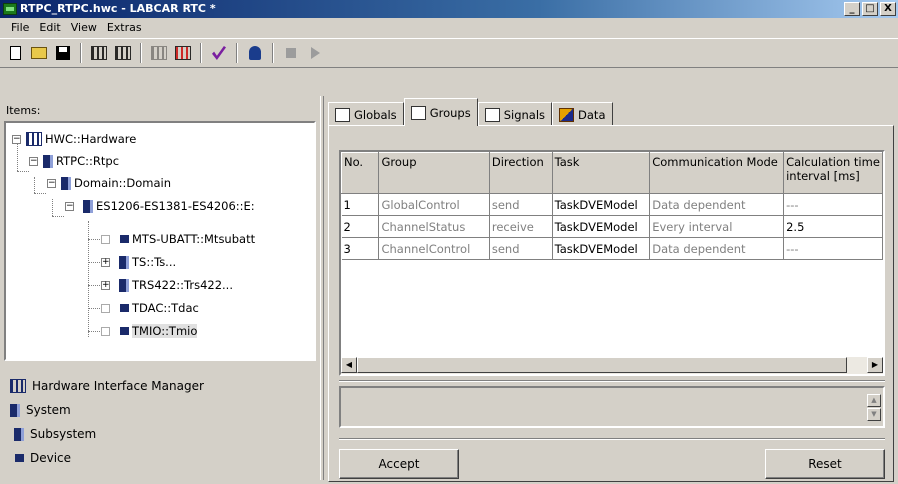 This screenshot has height=484, width=898. I want to click on table-cell: 1, so click(360, 204).